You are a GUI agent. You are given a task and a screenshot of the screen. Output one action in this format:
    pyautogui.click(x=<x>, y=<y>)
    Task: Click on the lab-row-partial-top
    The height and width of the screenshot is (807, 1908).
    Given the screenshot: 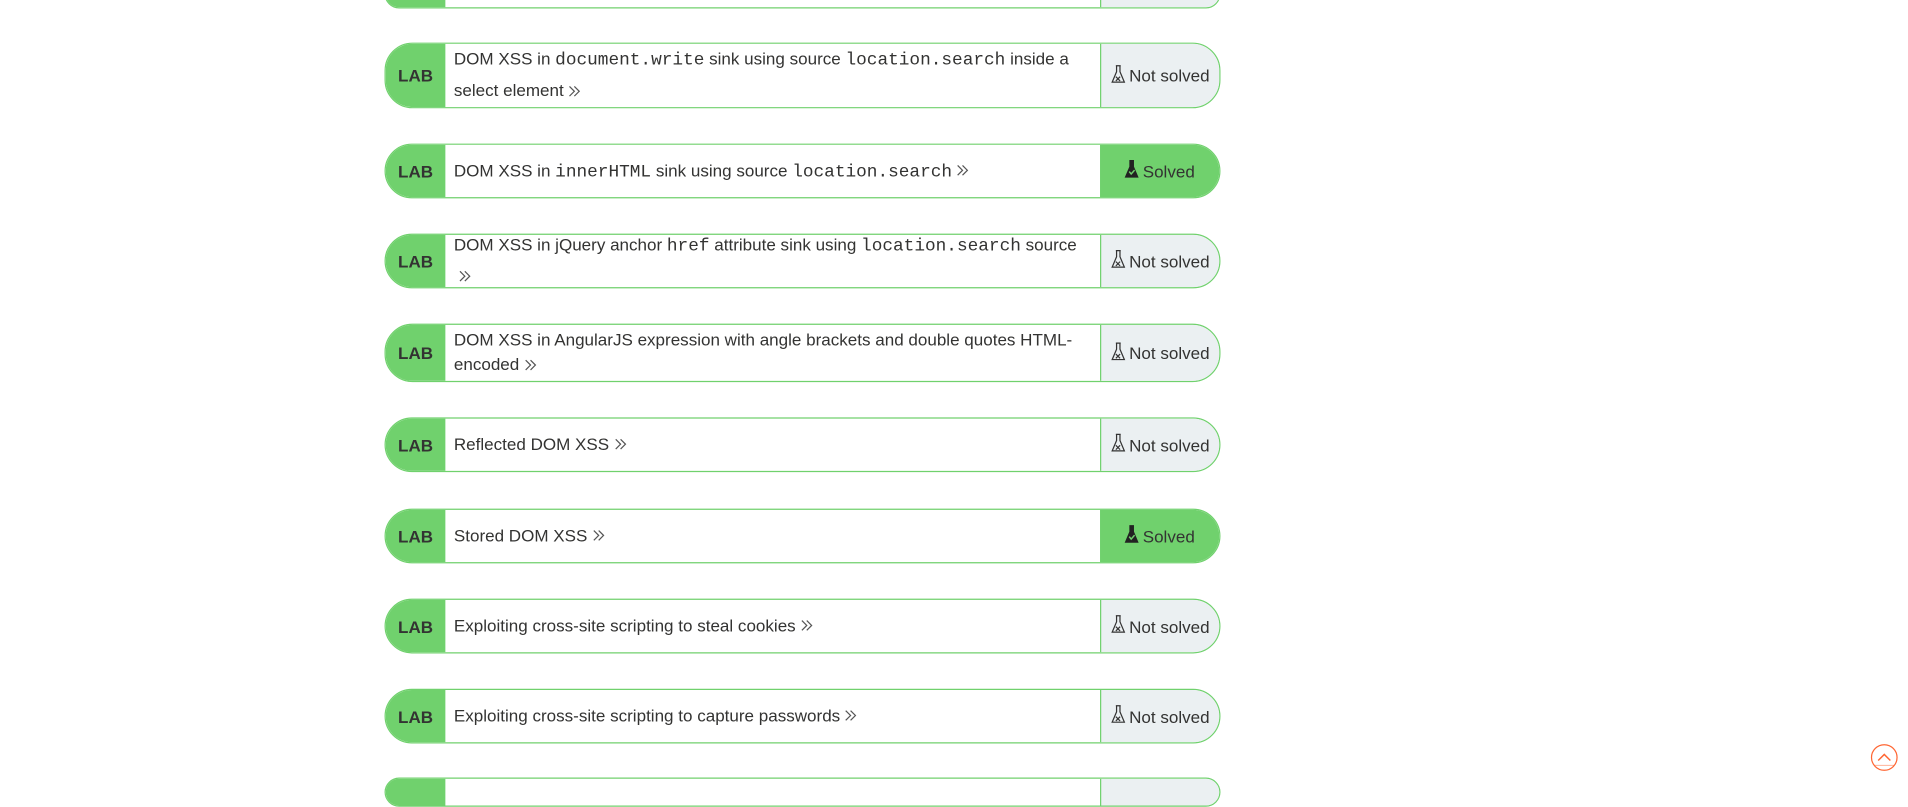 What is the action you would take?
    pyautogui.click(x=802, y=4)
    